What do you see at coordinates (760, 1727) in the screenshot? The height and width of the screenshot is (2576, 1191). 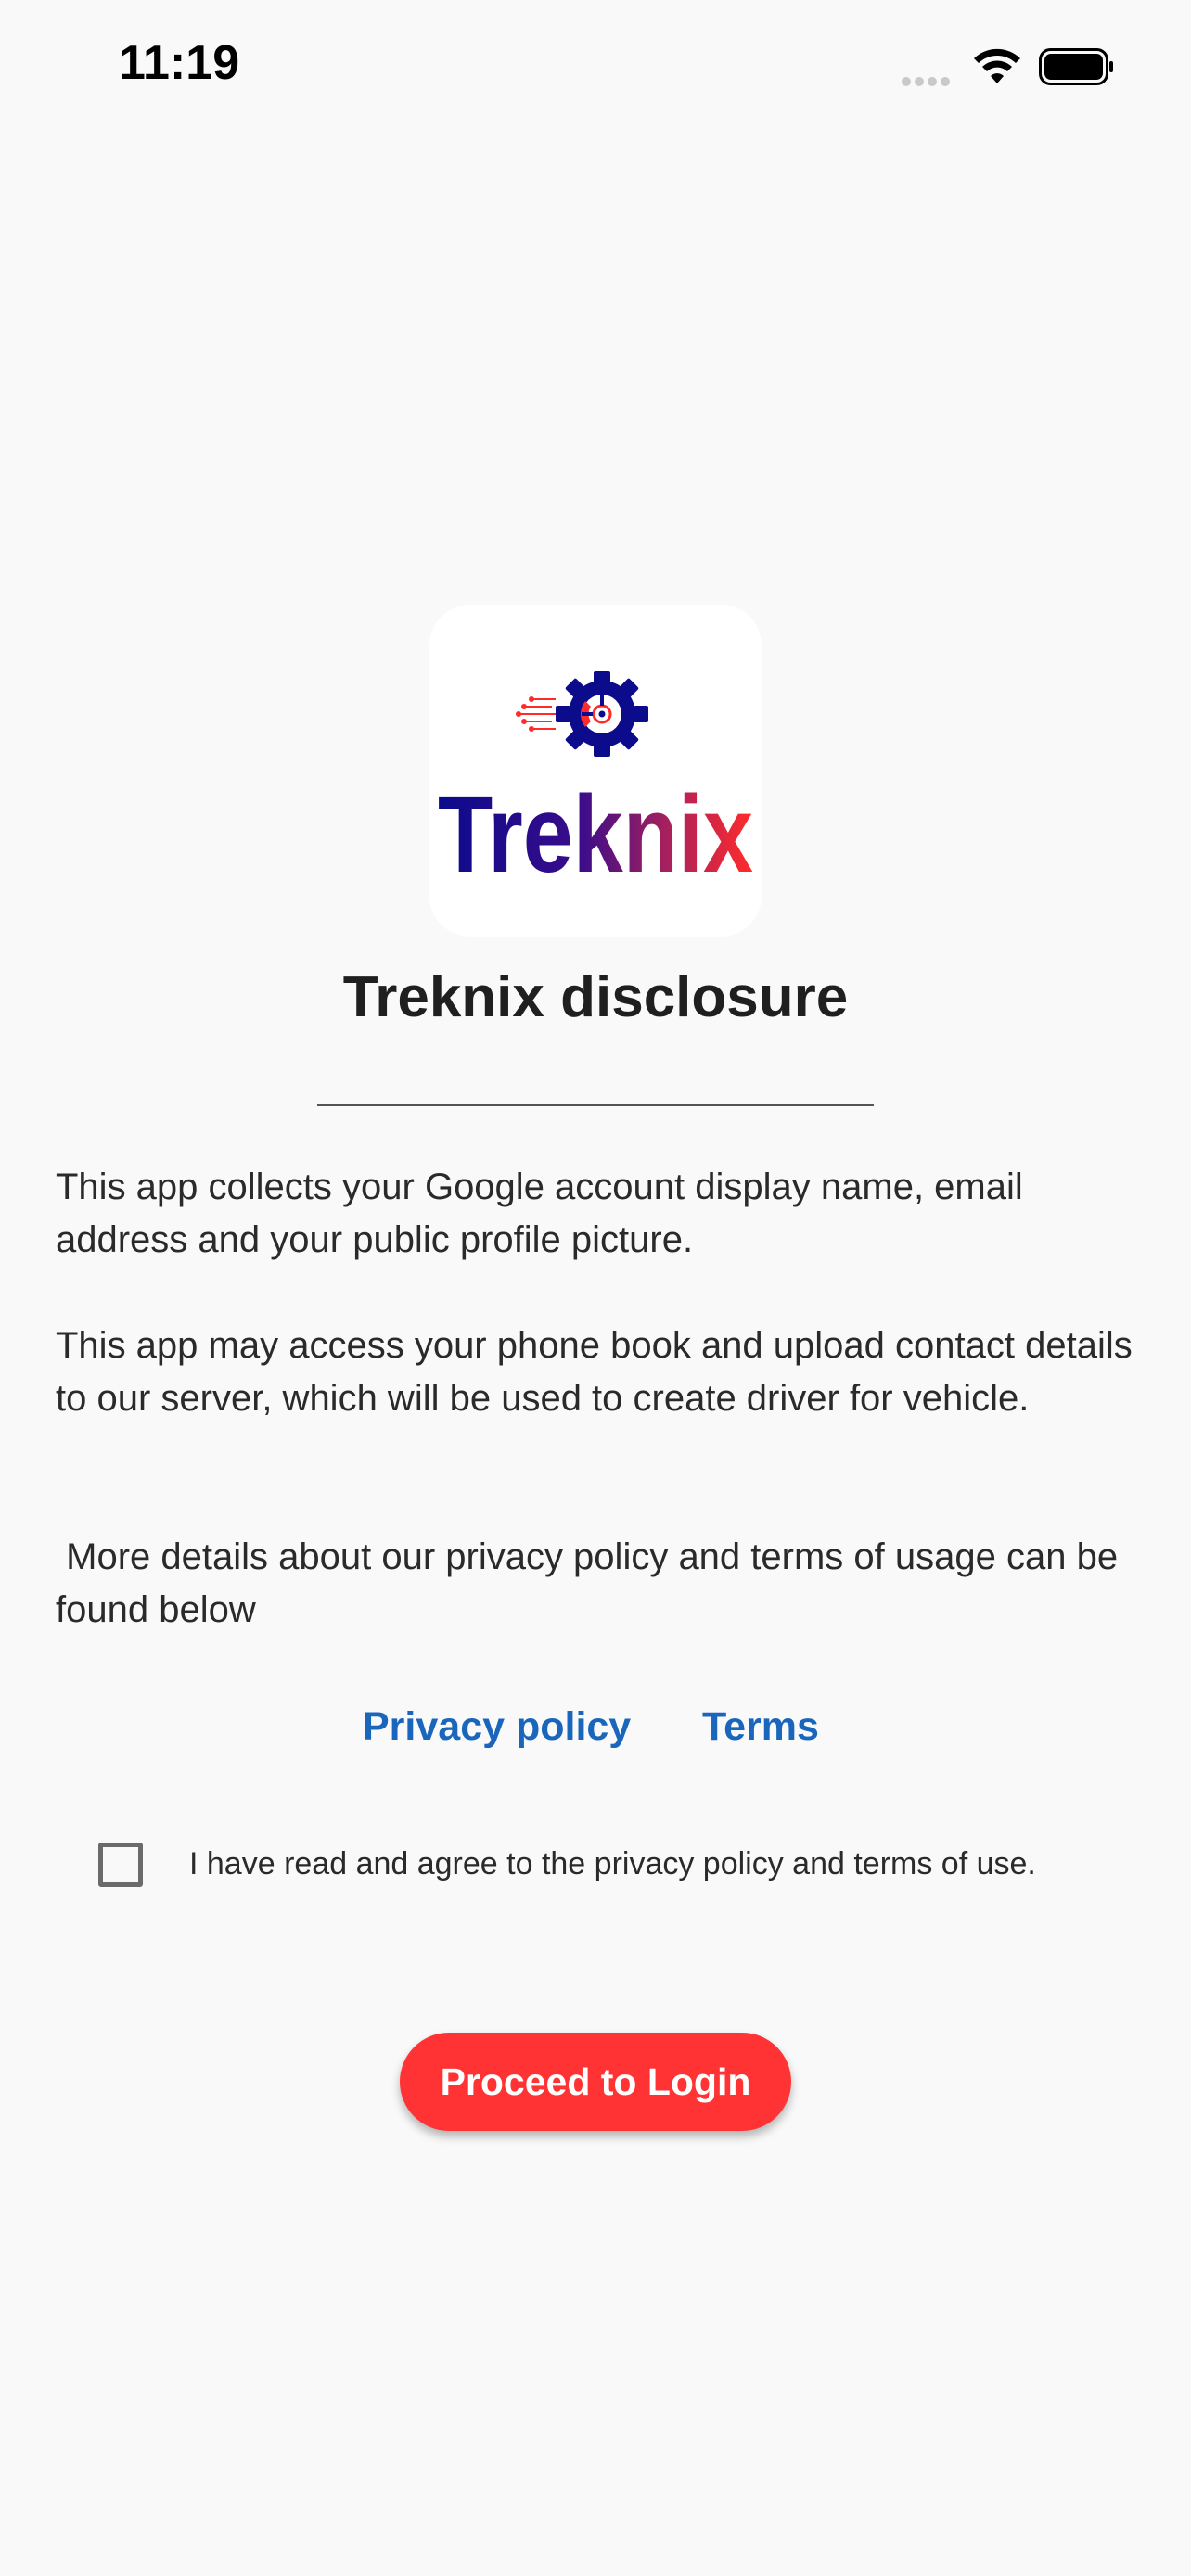 I see `terms-link: Terms` at bounding box center [760, 1727].